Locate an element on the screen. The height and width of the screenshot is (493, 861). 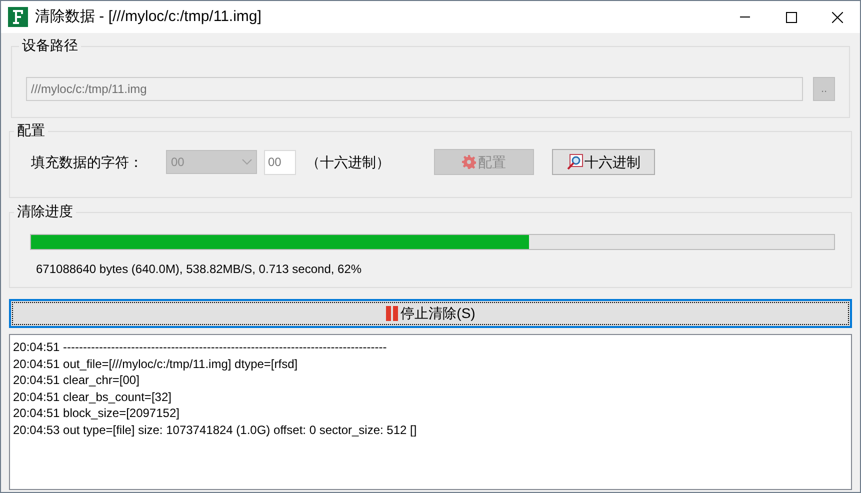
app-icon is located at coordinates (18, 17).